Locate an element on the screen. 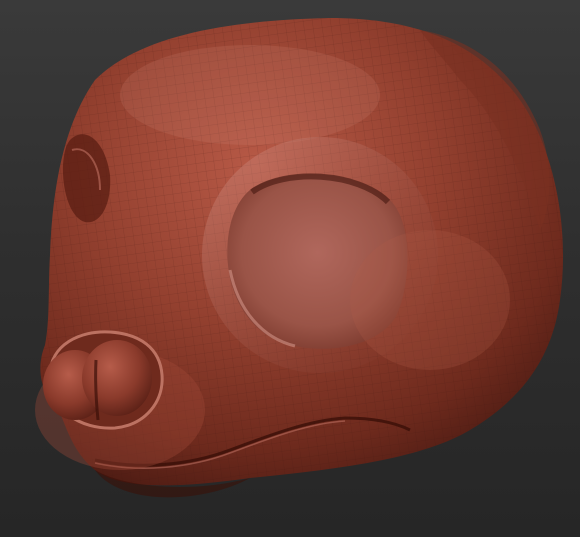 The width and height of the screenshot is (580, 537). nose-right-lobe is located at coordinates (117, 378).